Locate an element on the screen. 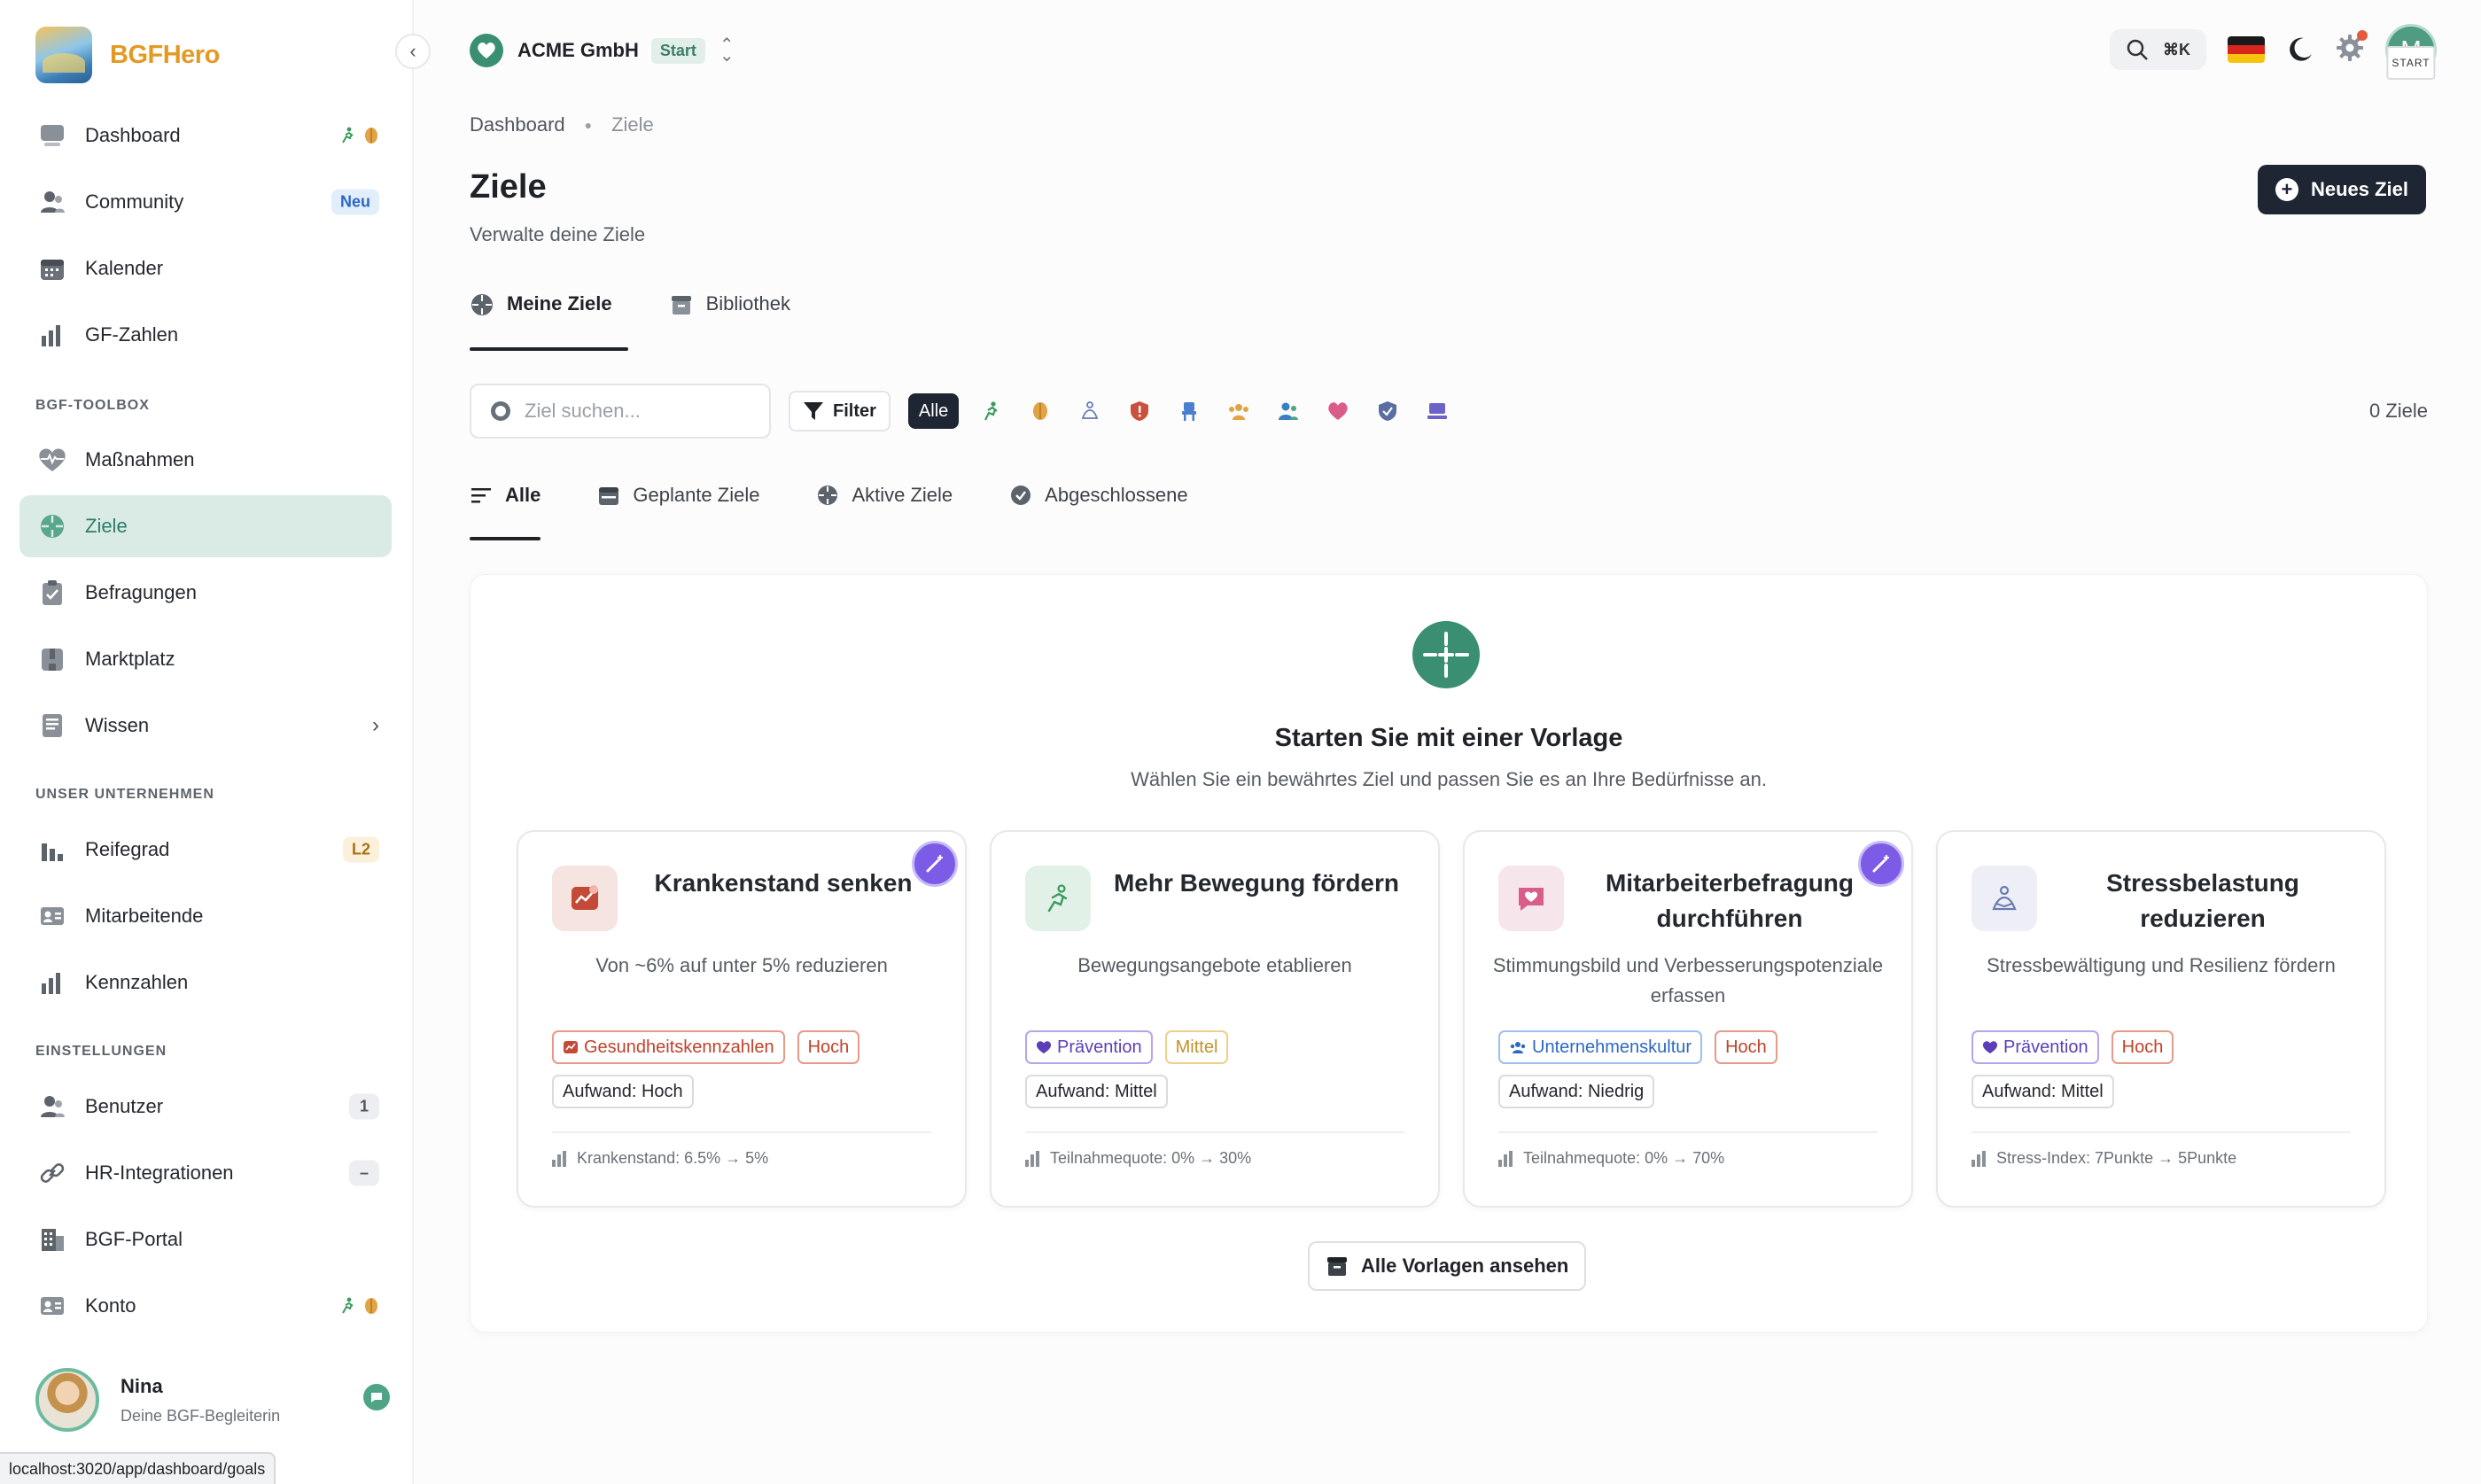 Image resolution: width=2481 pixels, height=1484 pixels. book-icon is located at coordinates (52, 726).